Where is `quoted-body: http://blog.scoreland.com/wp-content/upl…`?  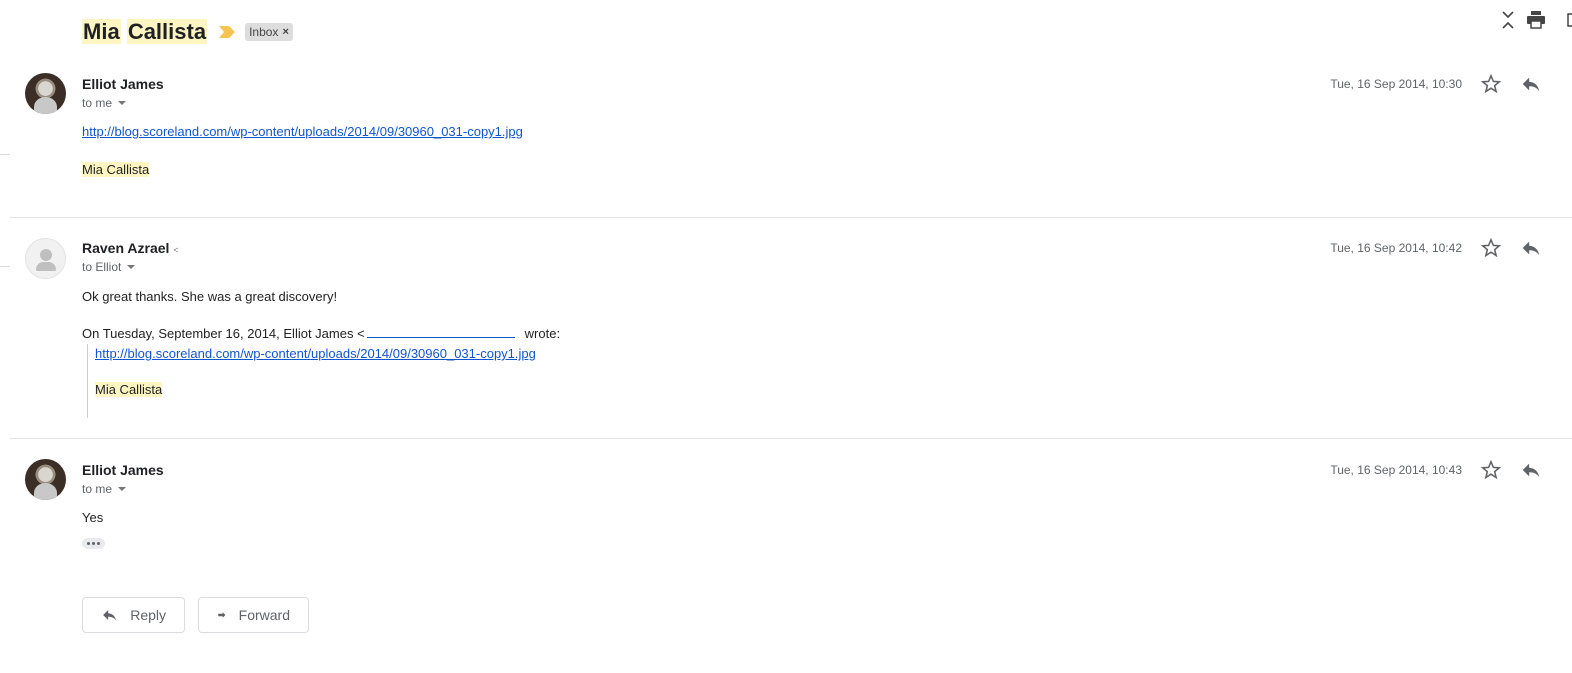 quoted-body: http://blog.scoreland.com/wp-content/upl… is located at coordinates (315, 353).